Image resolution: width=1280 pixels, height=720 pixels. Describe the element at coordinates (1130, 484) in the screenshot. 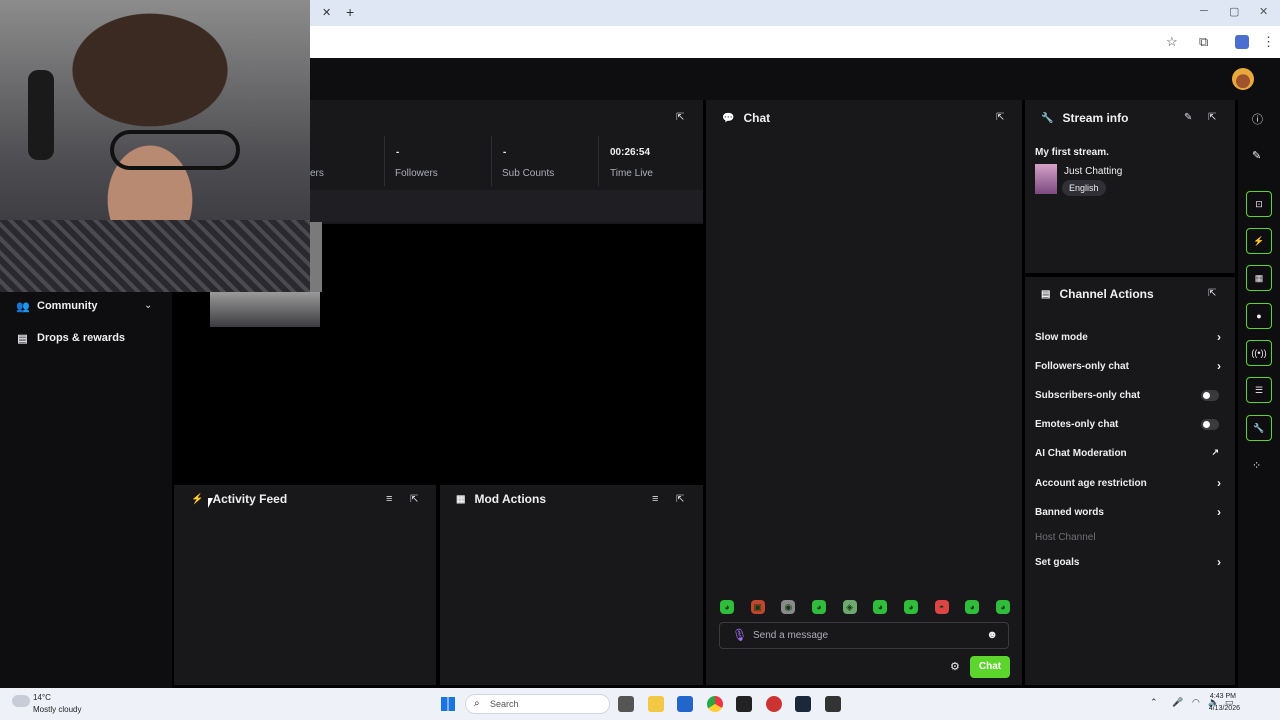

I see `action-account-age: Account age restriction ›` at that location.